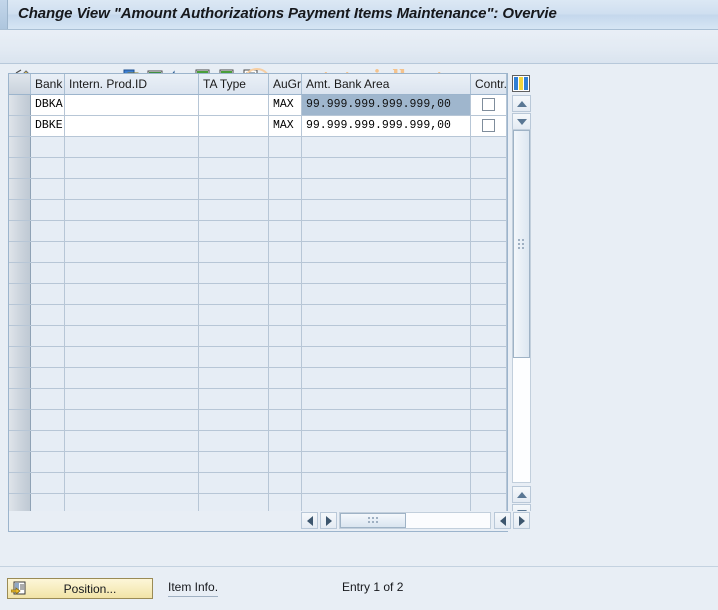  What do you see at coordinates (20, 84) in the screenshot?
I see `column-header-selector` at bounding box center [20, 84].